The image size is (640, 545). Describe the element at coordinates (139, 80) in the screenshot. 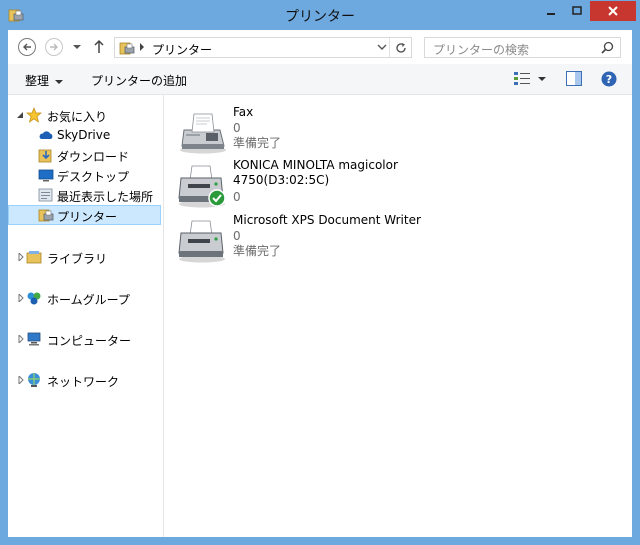

I see `add-printer-button: プリンターの追加` at that location.